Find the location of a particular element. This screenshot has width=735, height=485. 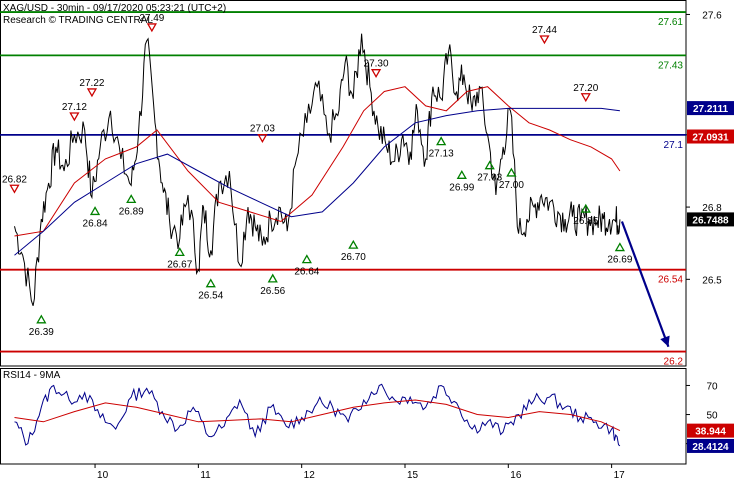

level-label-resistance: 27.43 is located at coordinates (670, 65).